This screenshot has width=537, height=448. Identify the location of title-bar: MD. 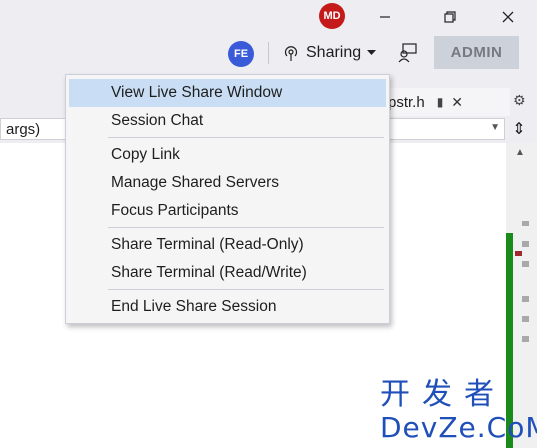
(268, 17).